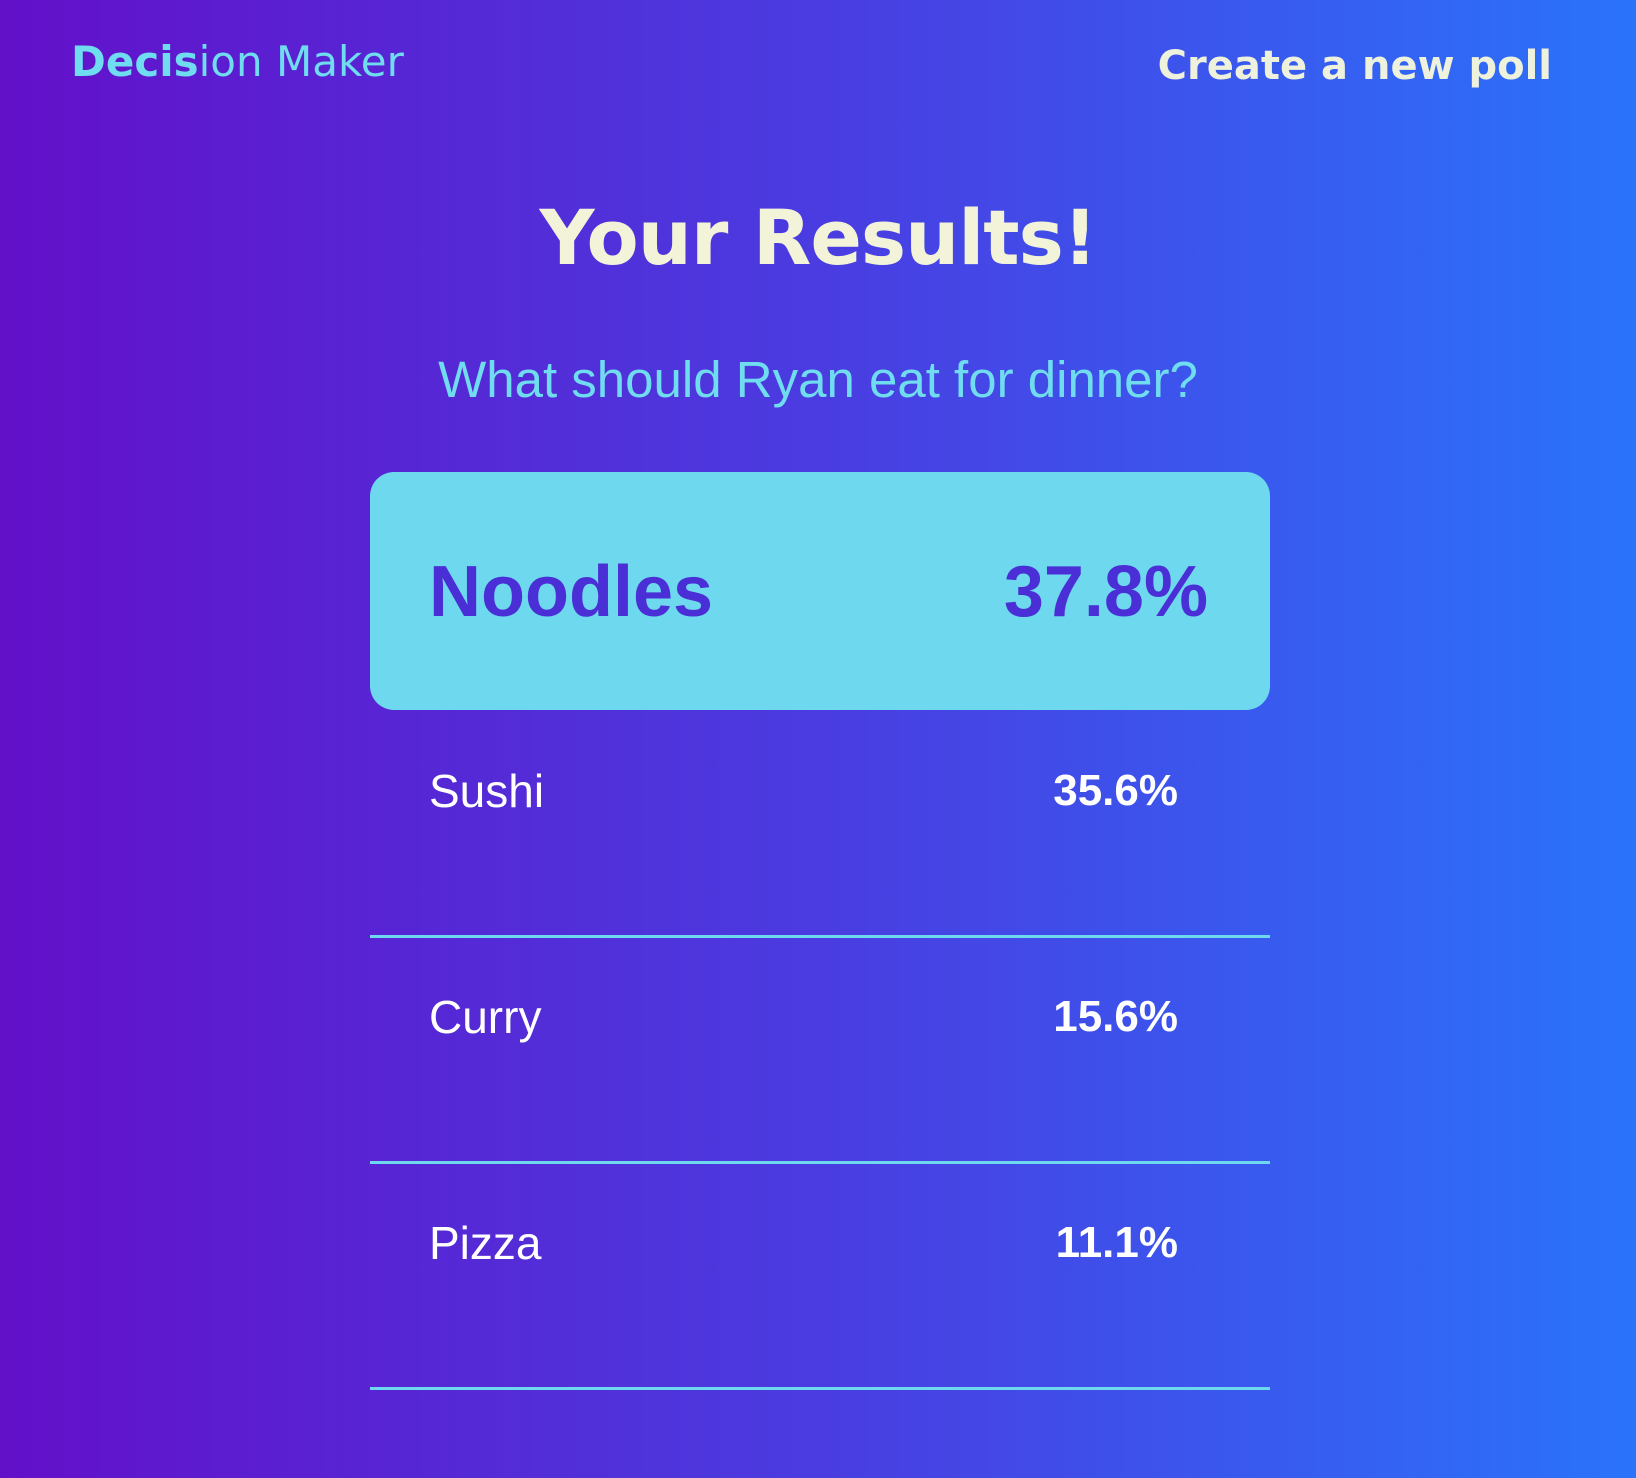 The width and height of the screenshot is (1636, 1478). What do you see at coordinates (1115, 1016) in the screenshot?
I see `result-percent: 15.6%` at bounding box center [1115, 1016].